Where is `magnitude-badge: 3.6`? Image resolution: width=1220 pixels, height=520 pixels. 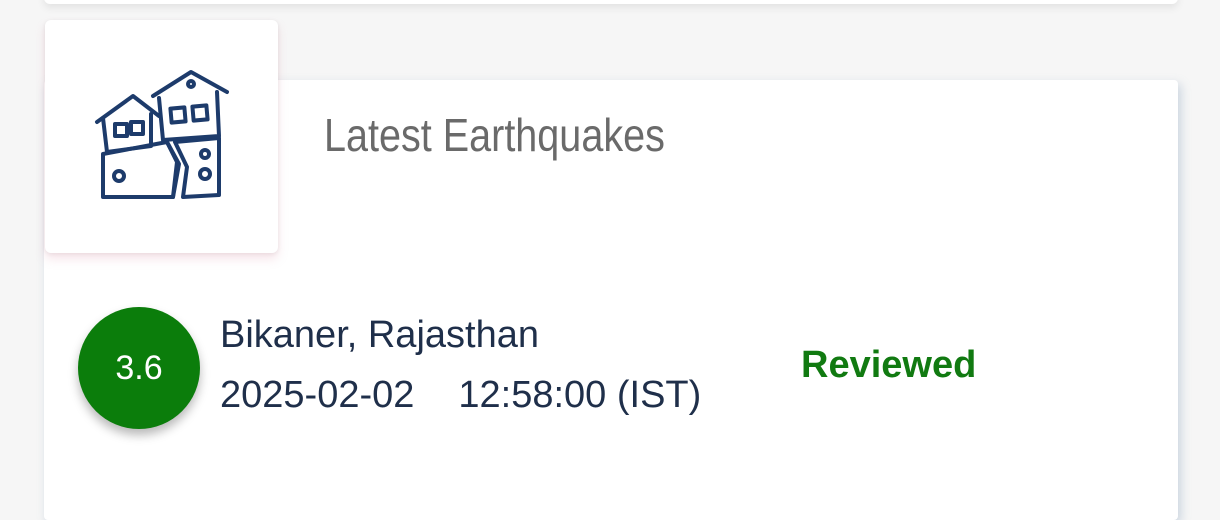
magnitude-badge: 3.6 is located at coordinates (139, 368).